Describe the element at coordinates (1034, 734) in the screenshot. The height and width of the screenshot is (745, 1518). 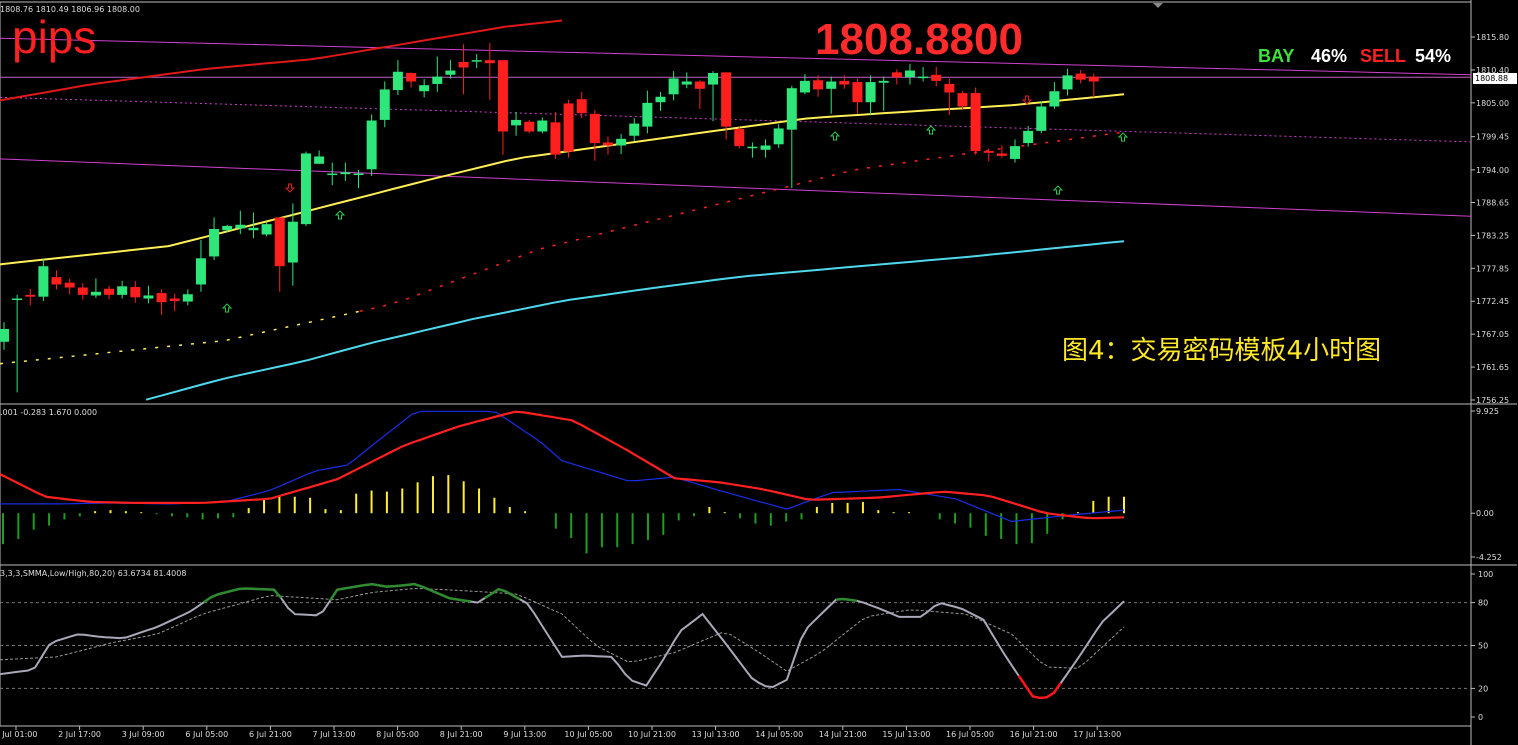
I see `time-tick-label: 16 Jul 21:00` at that location.